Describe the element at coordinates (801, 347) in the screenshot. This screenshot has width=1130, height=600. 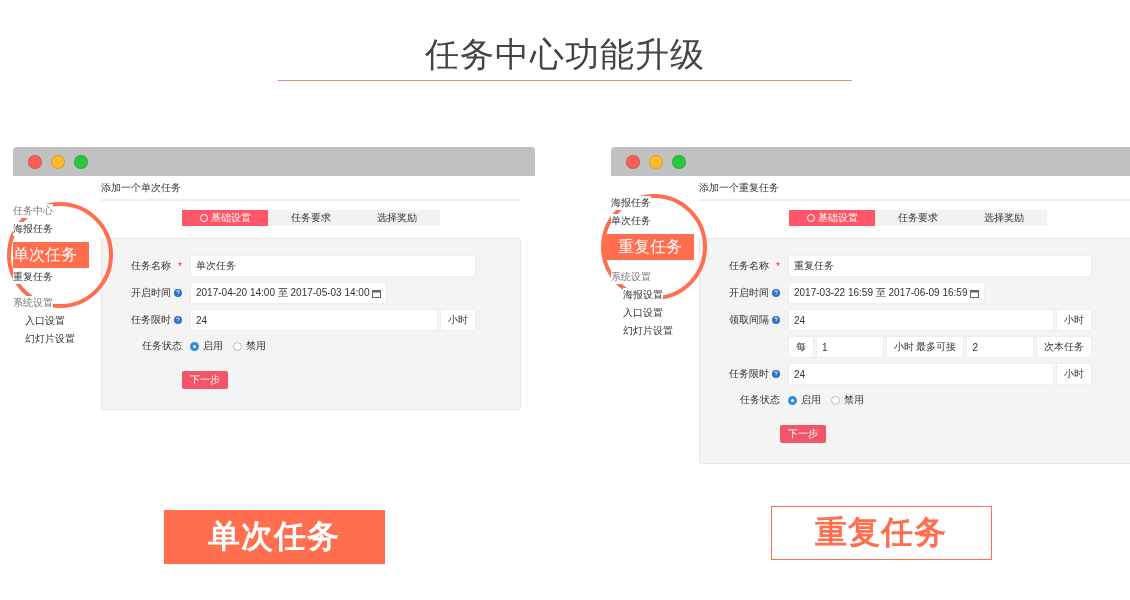
I see `text-addon: 每` at that location.